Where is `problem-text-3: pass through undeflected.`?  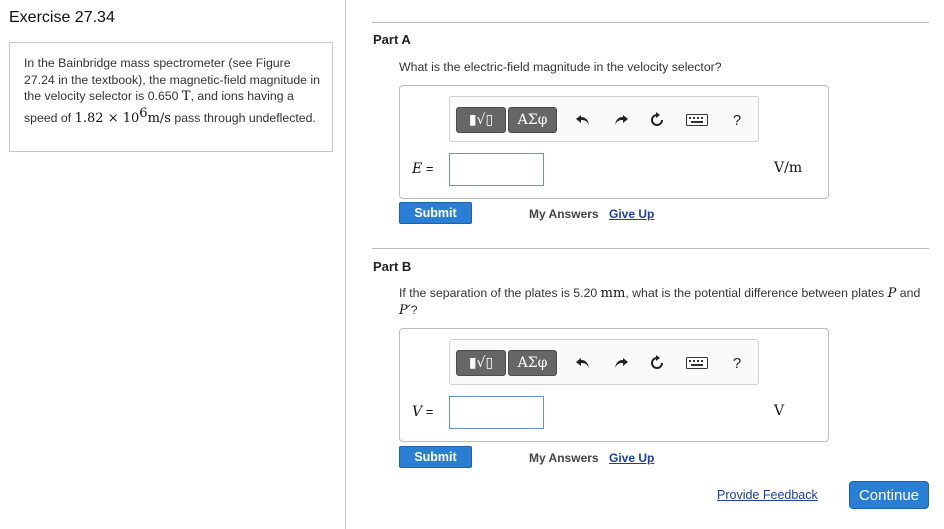 problem-text-3: pass through undeflected. is located at coordinates (243, 117).